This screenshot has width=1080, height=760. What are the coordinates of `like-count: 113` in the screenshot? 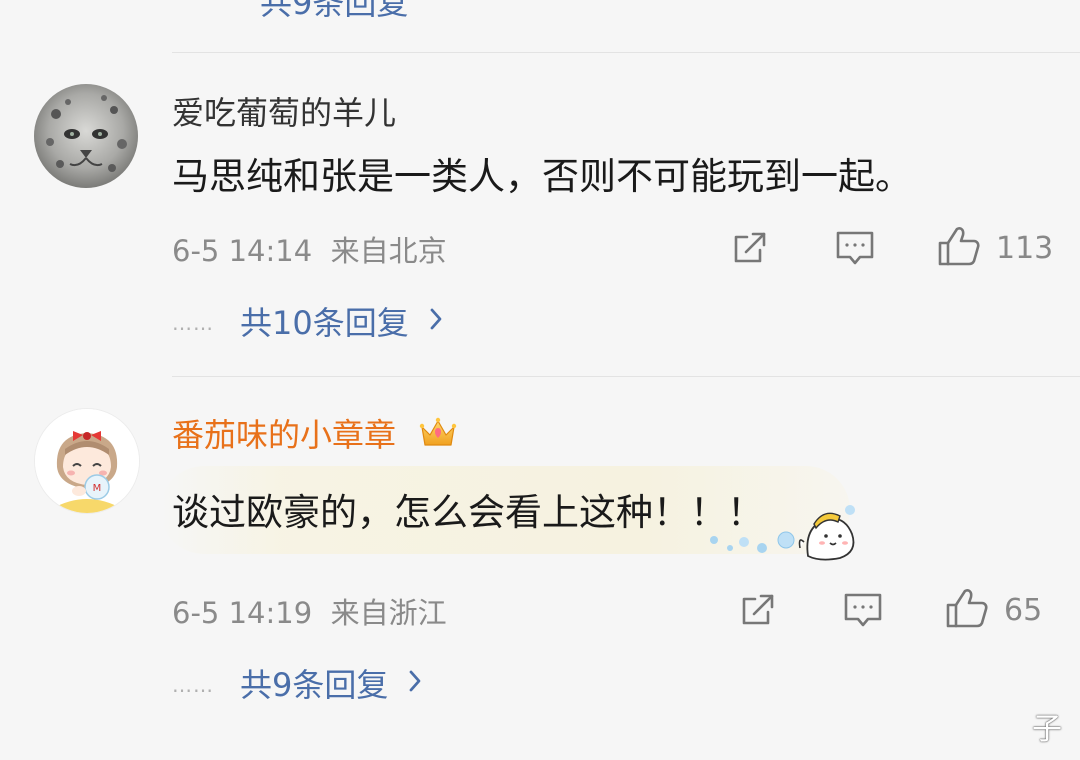 It's located at (1025, 248).